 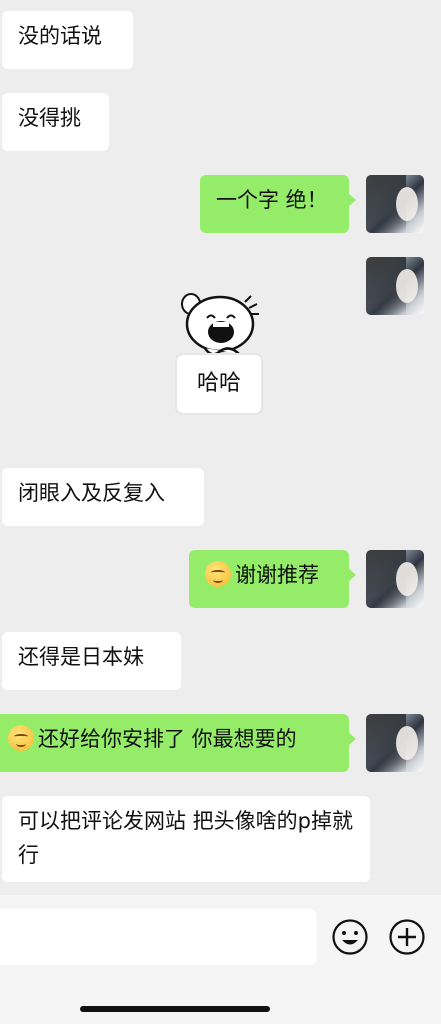 I want to click on plus-icon, so click(x=407, y=937).